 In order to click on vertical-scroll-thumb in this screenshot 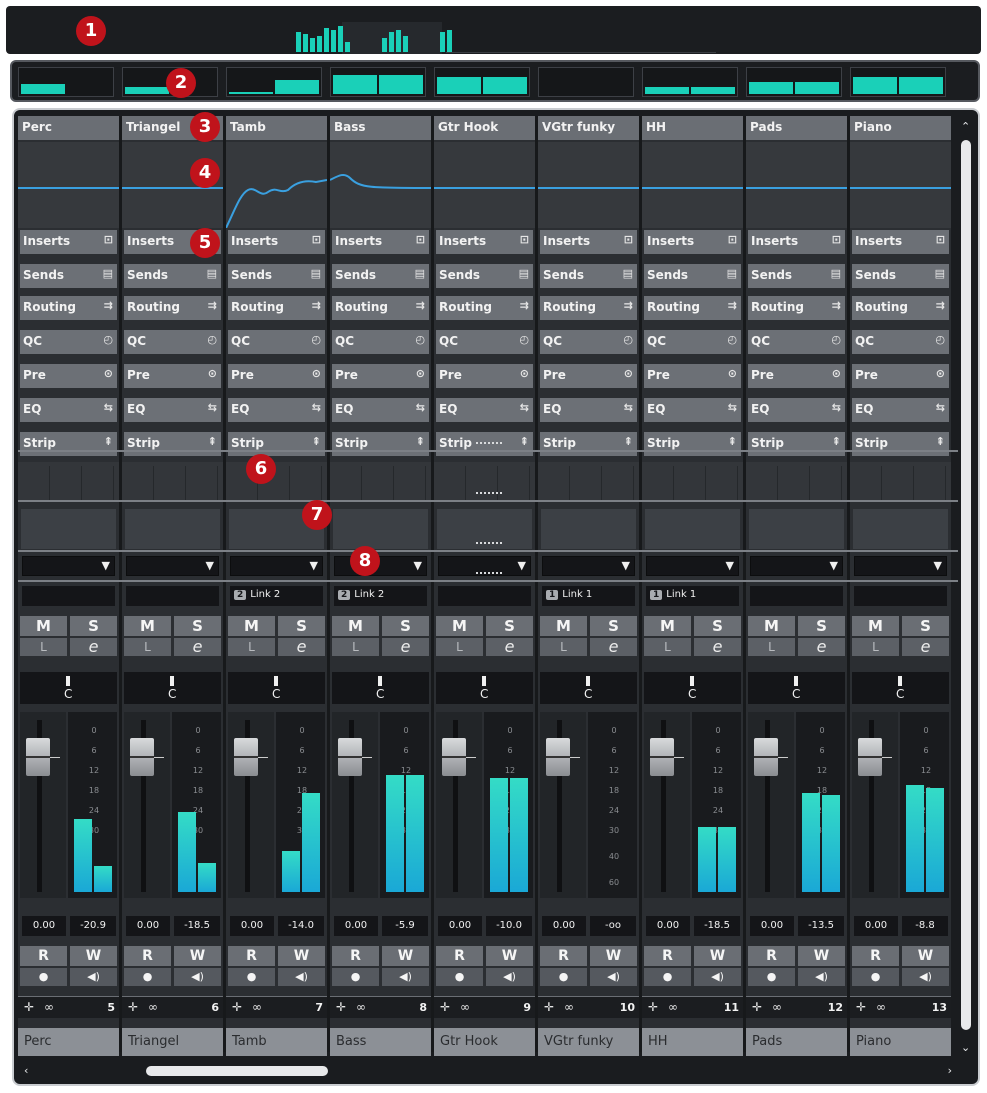, I will do `click(966, 585)`.